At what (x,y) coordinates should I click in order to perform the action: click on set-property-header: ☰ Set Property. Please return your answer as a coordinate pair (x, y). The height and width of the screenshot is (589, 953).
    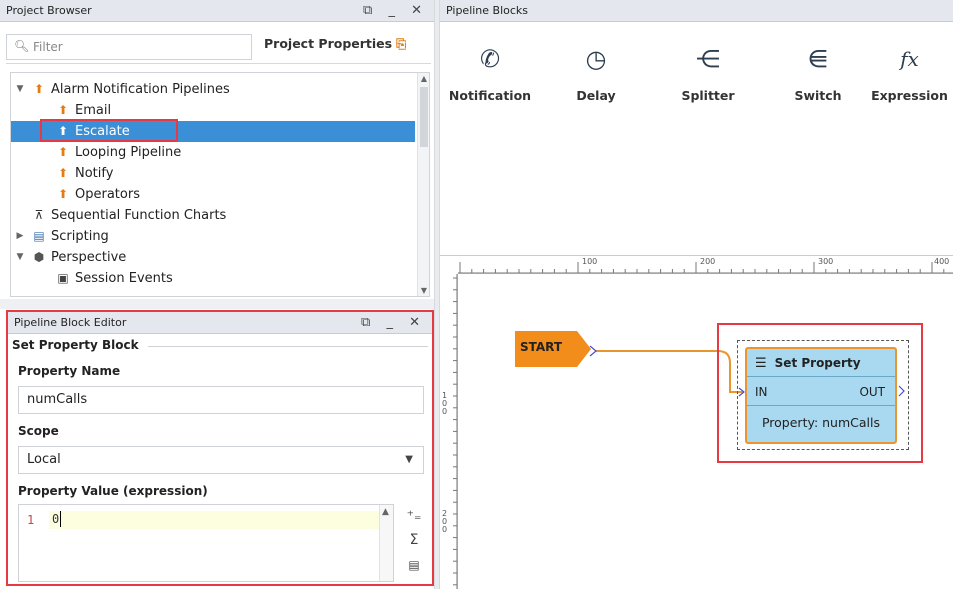
    Looking at the image, I should click on (821, 363).